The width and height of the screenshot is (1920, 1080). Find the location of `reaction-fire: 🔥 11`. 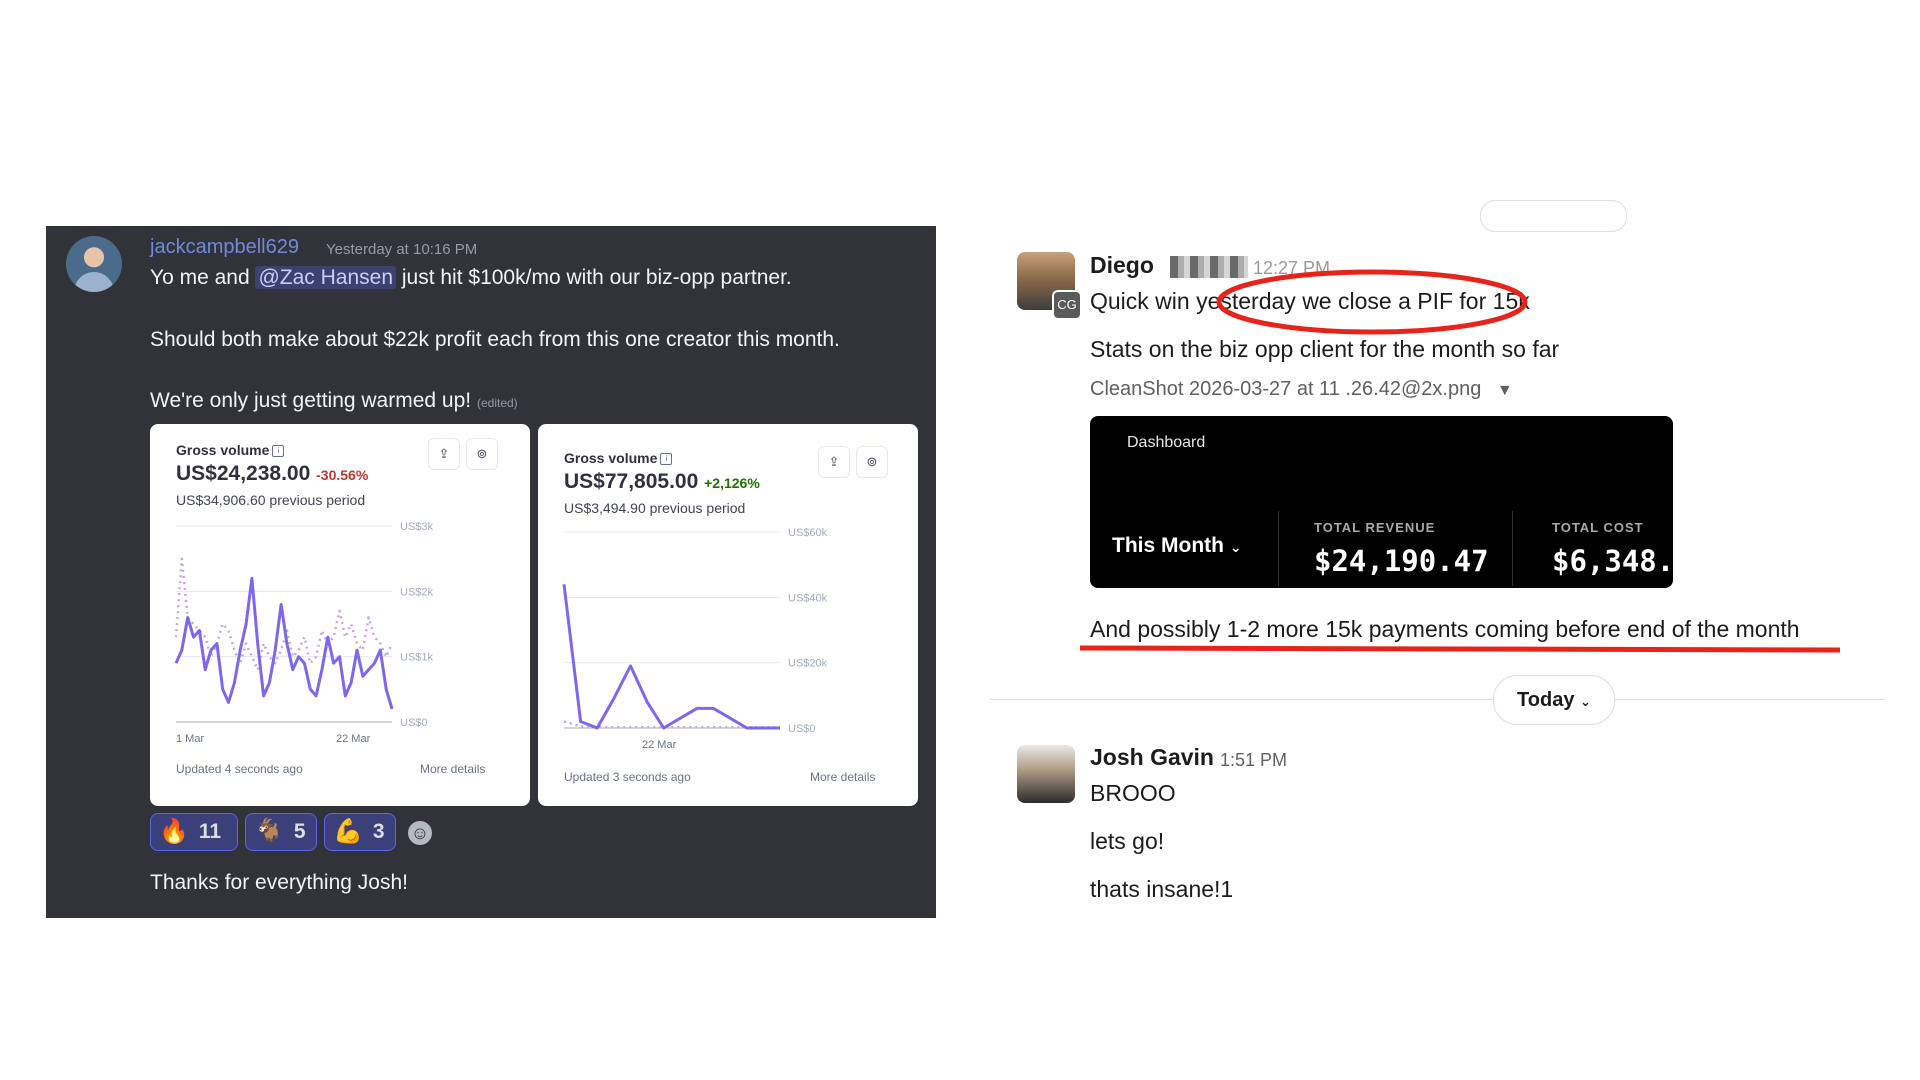

reaction-fire: 🔥 11 is located at coordinates (194, 832).